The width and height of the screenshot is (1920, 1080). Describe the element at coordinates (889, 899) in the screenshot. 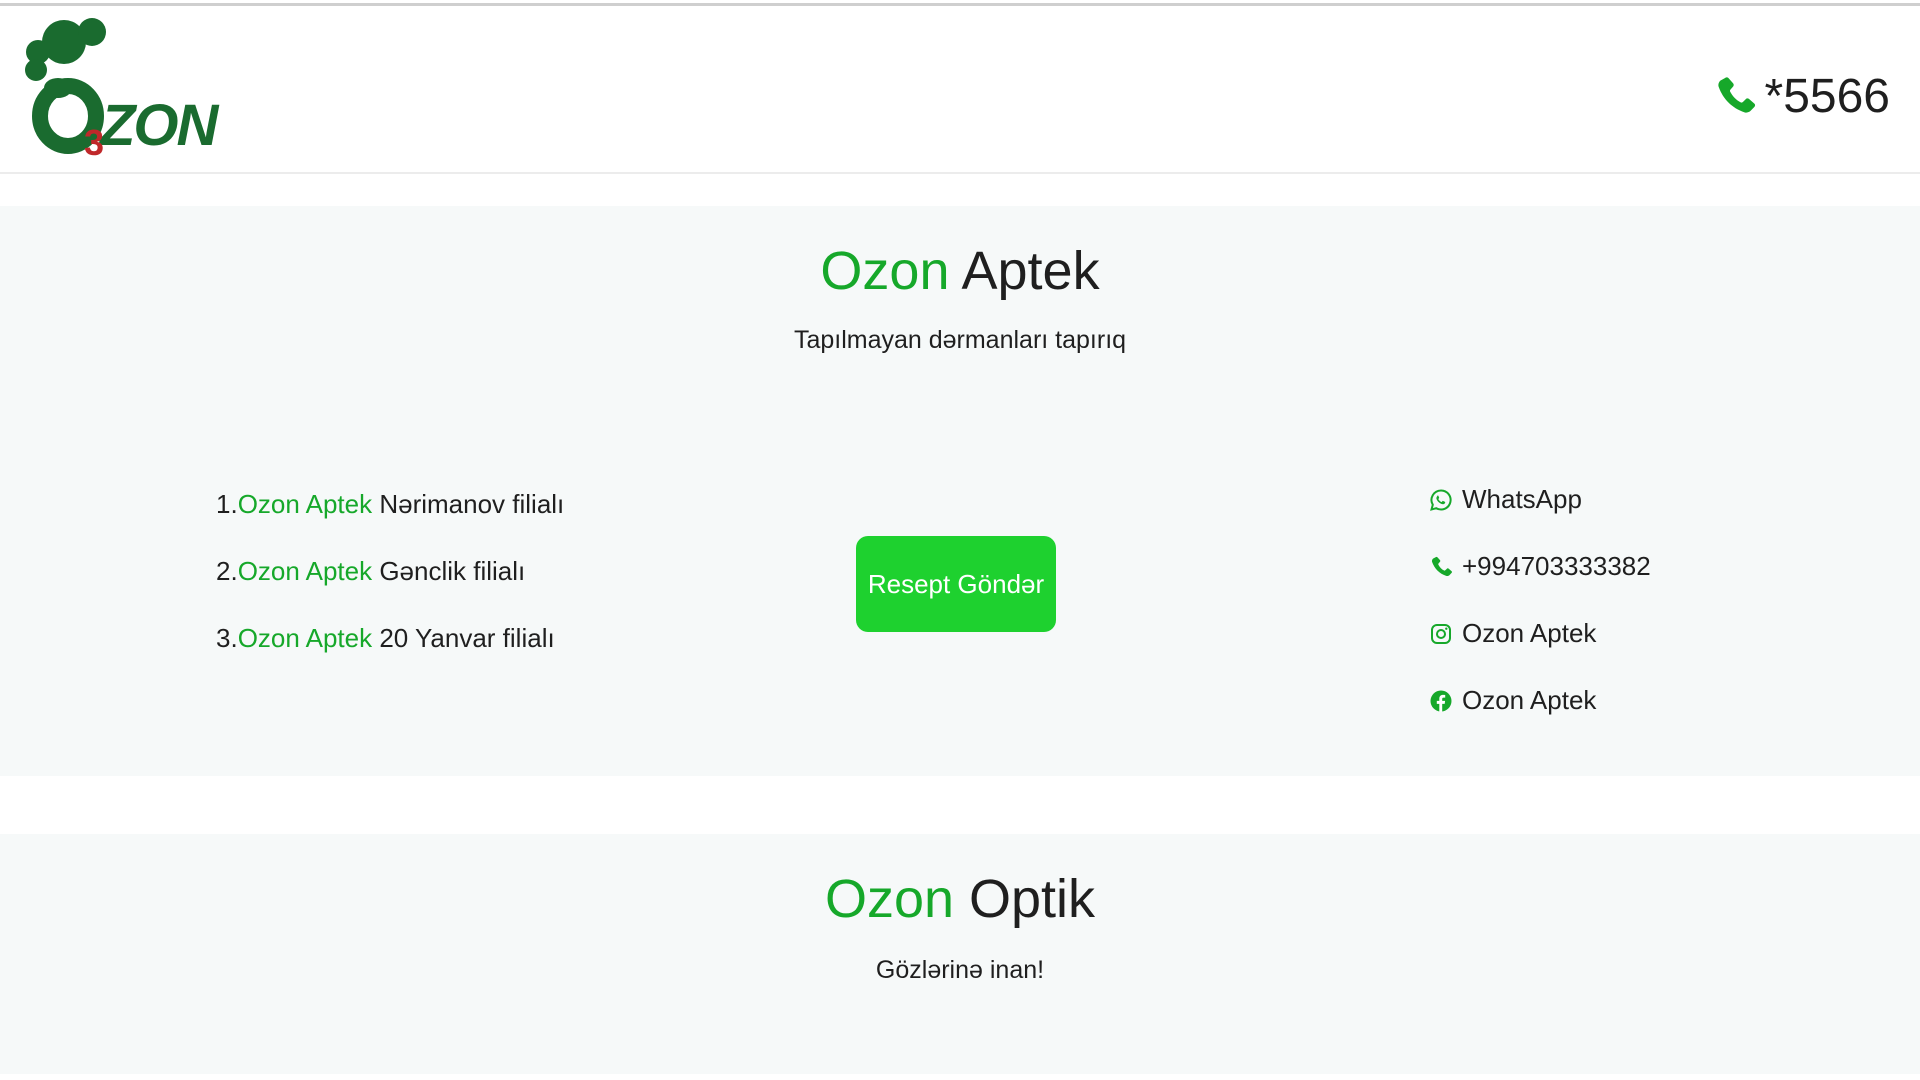

I see `optik-title-brand: Ozon` at that location.